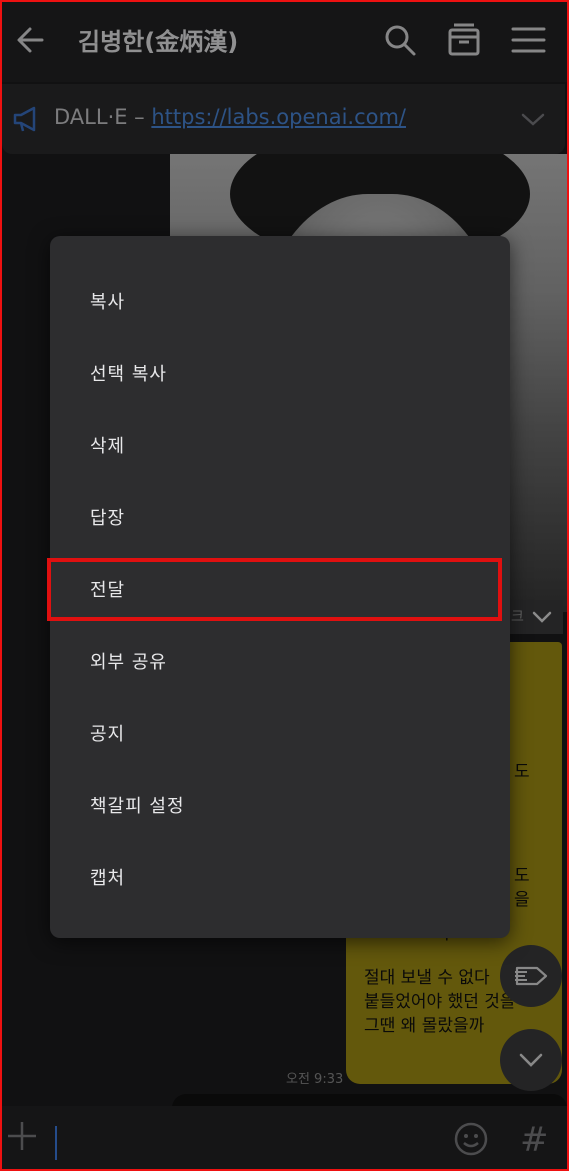 This screenshot has height=1171, width=569. What do you see at coordinates (108, 302) in the screenshot?
I see `menu-item-label: 복사` at bounding box center [108, 302].